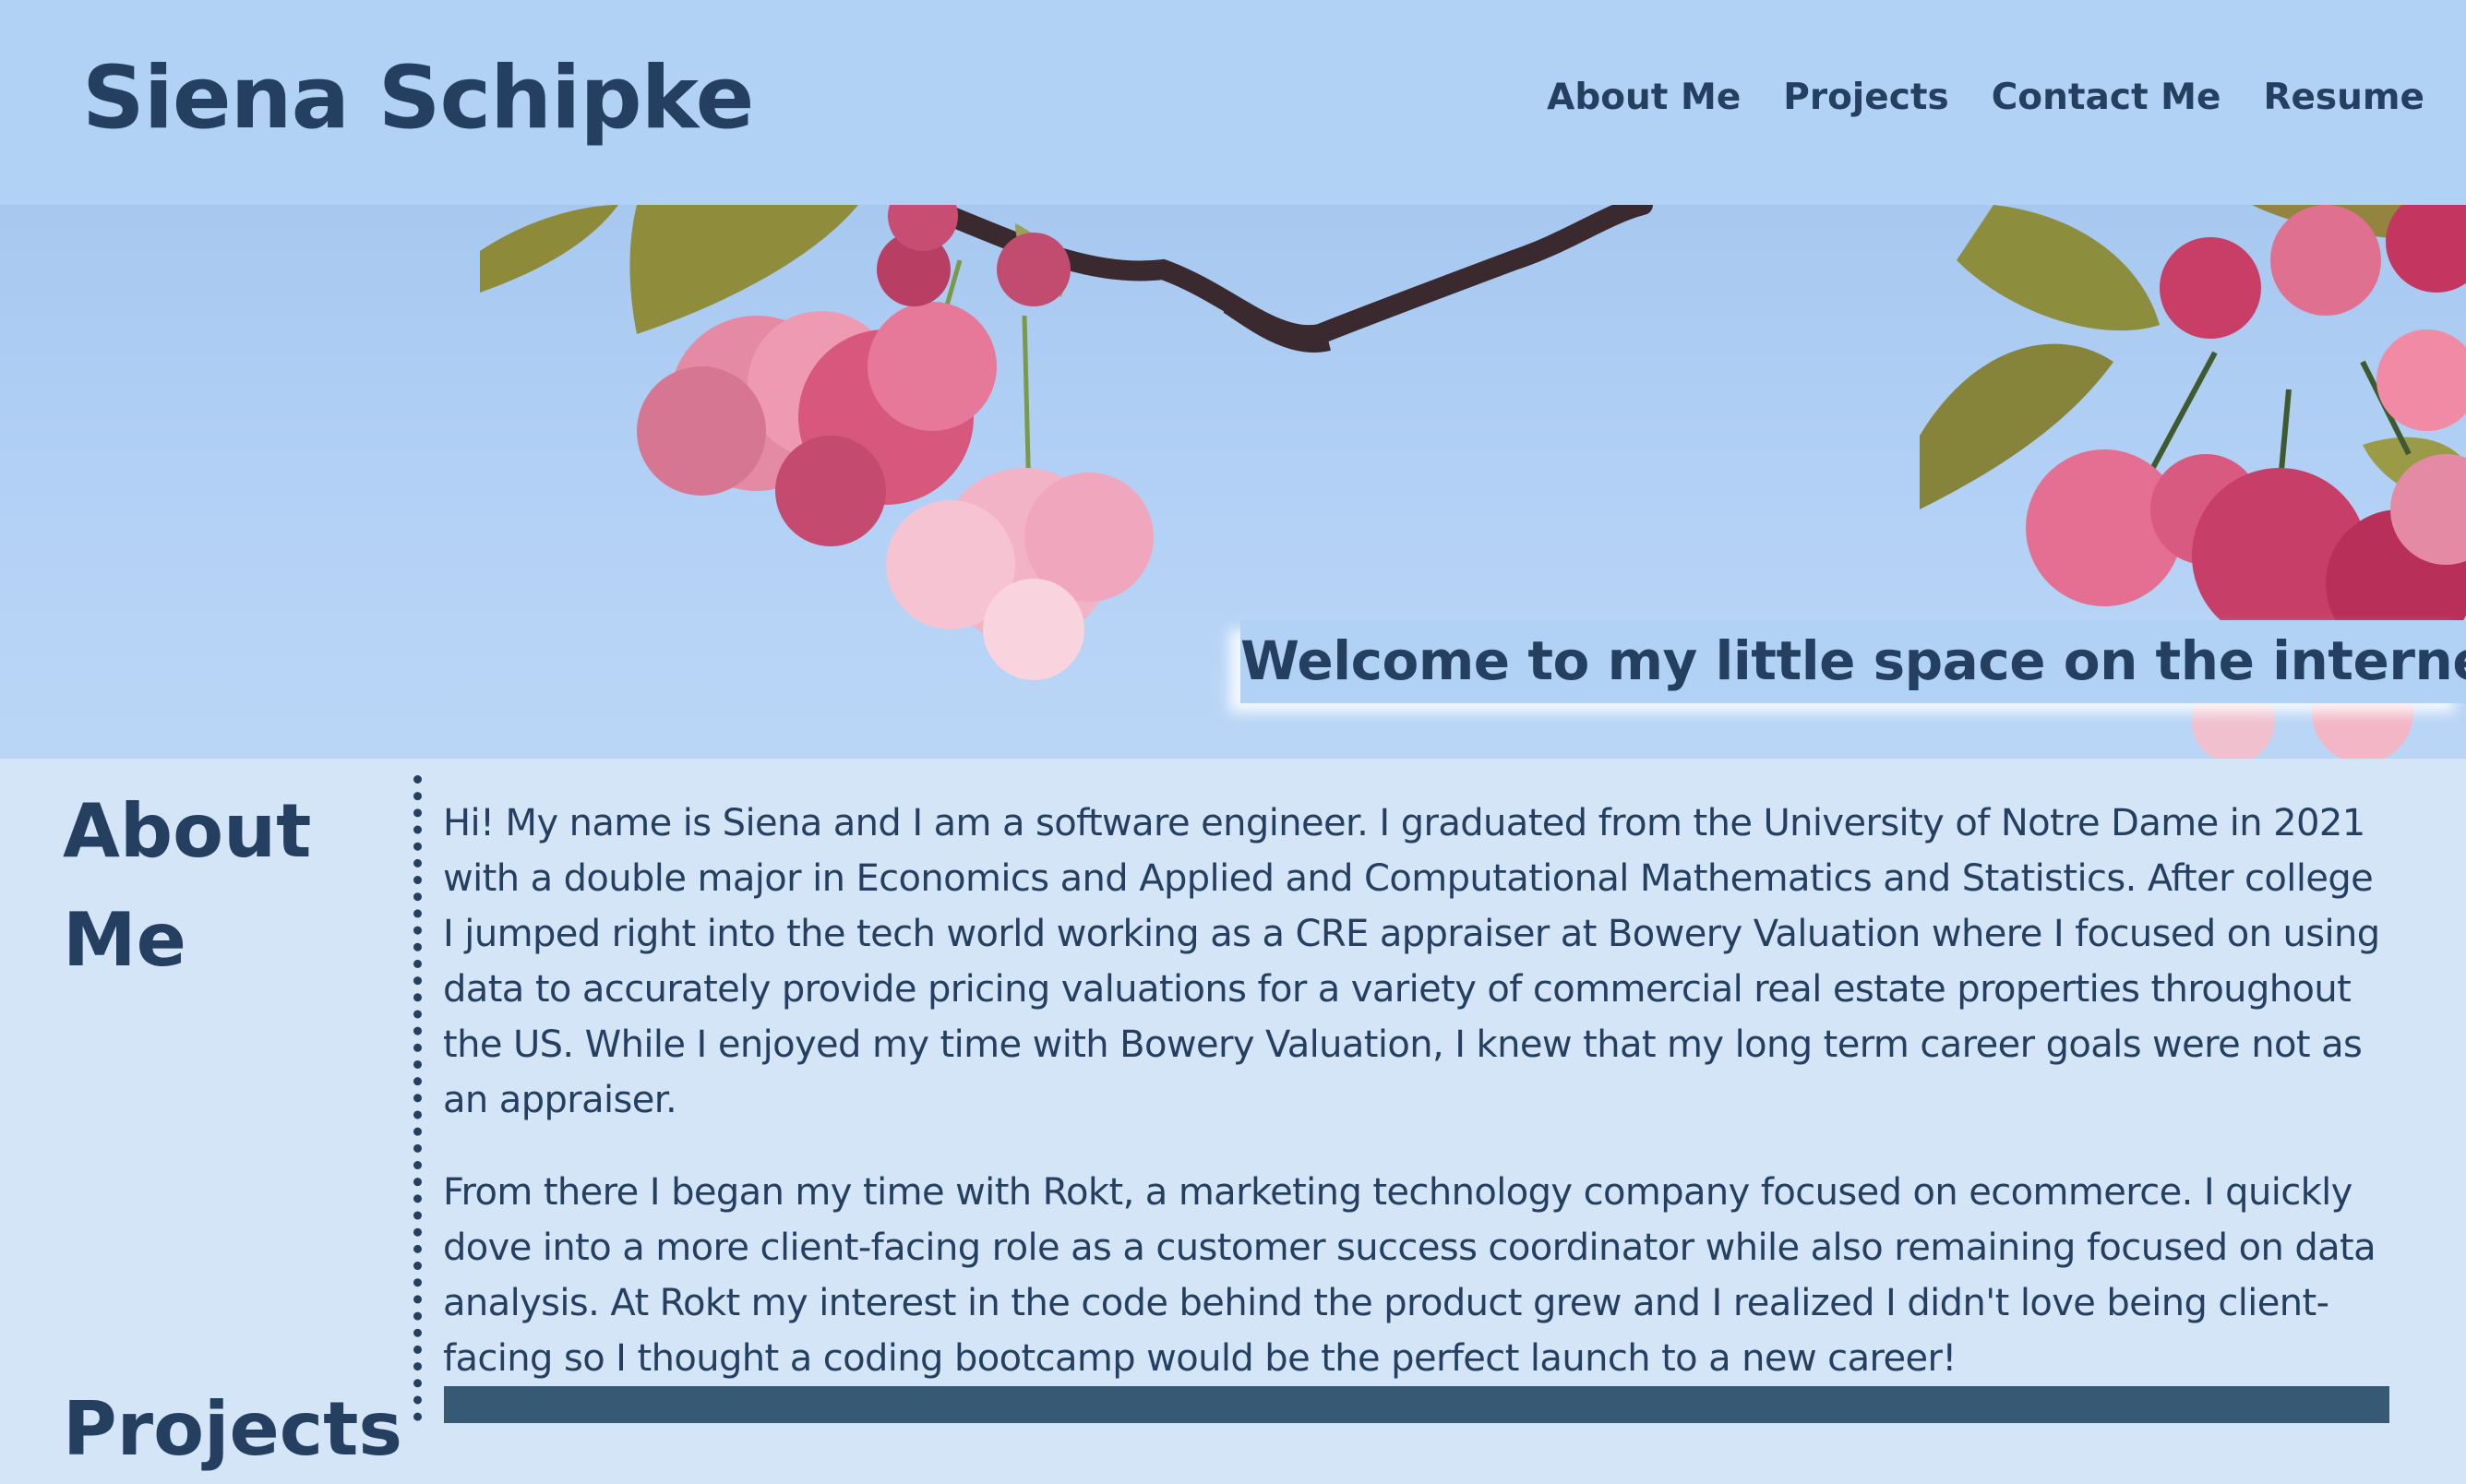  Describe the element at coordinates (418, 1098) in the screenshot. I see `section-divider` at that location.